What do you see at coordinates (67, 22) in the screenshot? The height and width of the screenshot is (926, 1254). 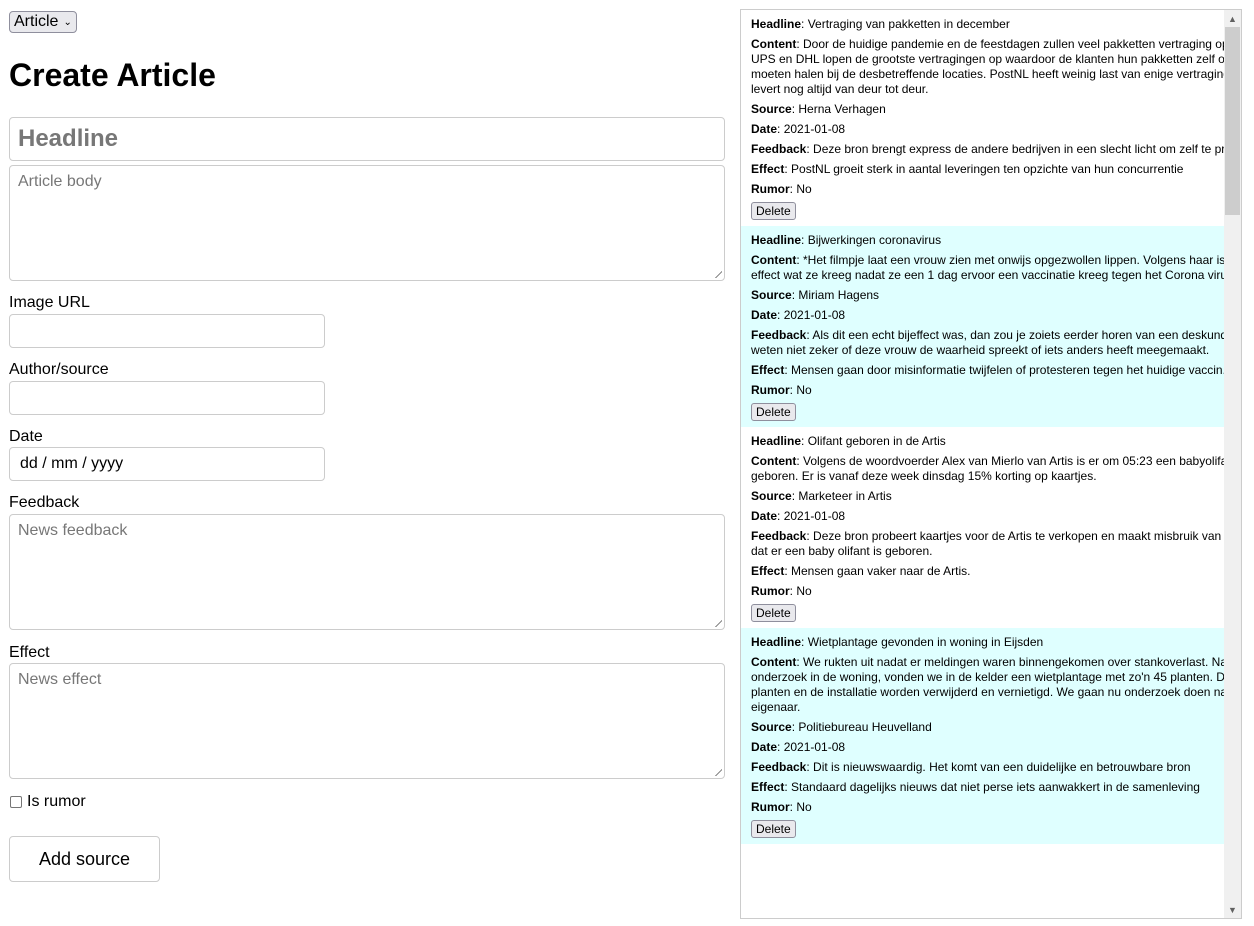 I see `chevron-down-icon: ⌄` at bounding box center [67, 22].